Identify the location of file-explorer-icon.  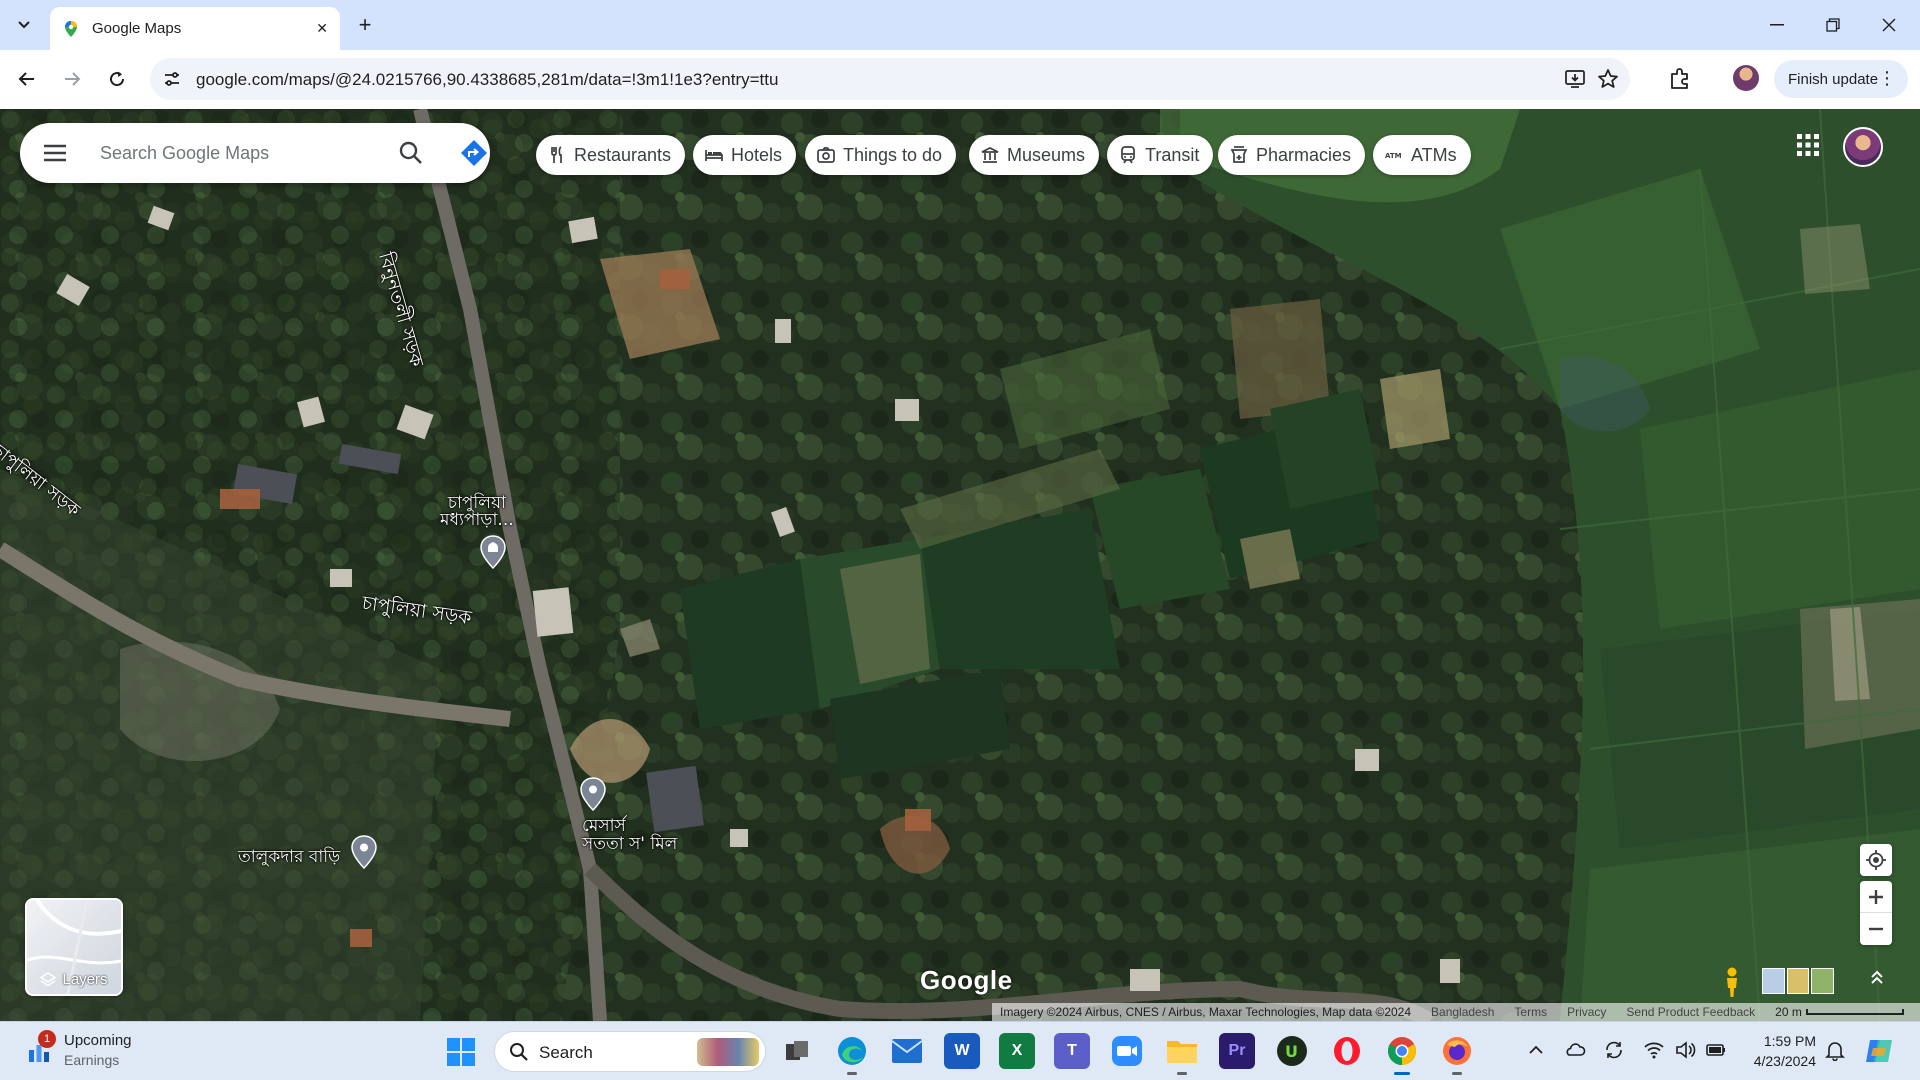
(1182, 1054).